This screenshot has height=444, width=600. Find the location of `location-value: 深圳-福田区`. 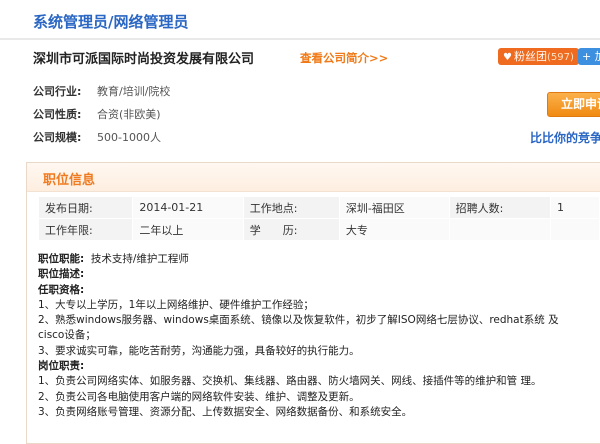

location-value: 深圳-福田区 is located at coordinates (394, 207).